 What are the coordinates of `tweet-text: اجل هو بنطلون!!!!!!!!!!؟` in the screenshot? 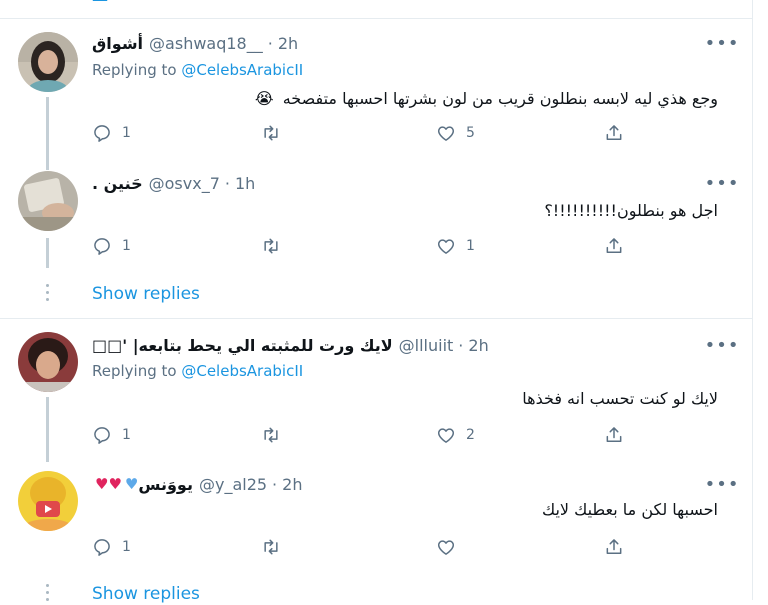 It's located at (631, 210).